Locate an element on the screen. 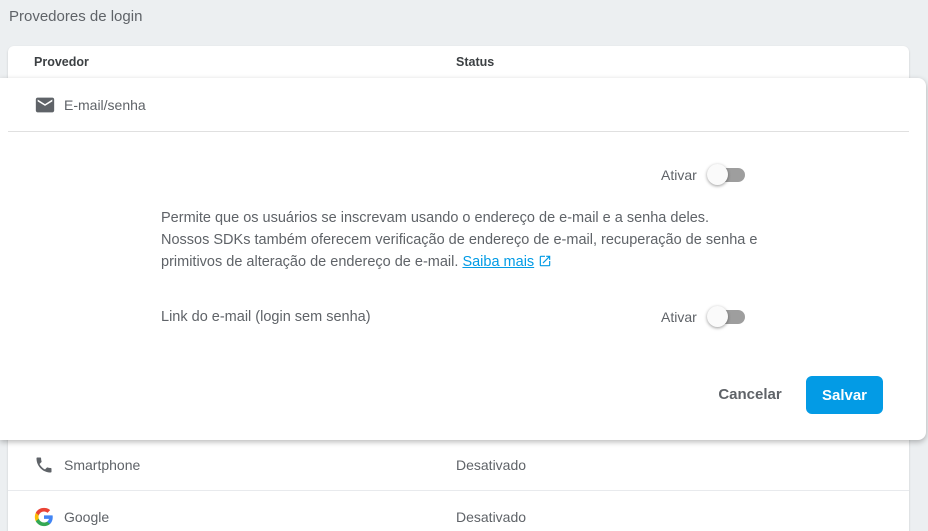 The width and height of the screenshot is (928, 531). table-row-google: Google Desativado is located at coordinates (458, 510).